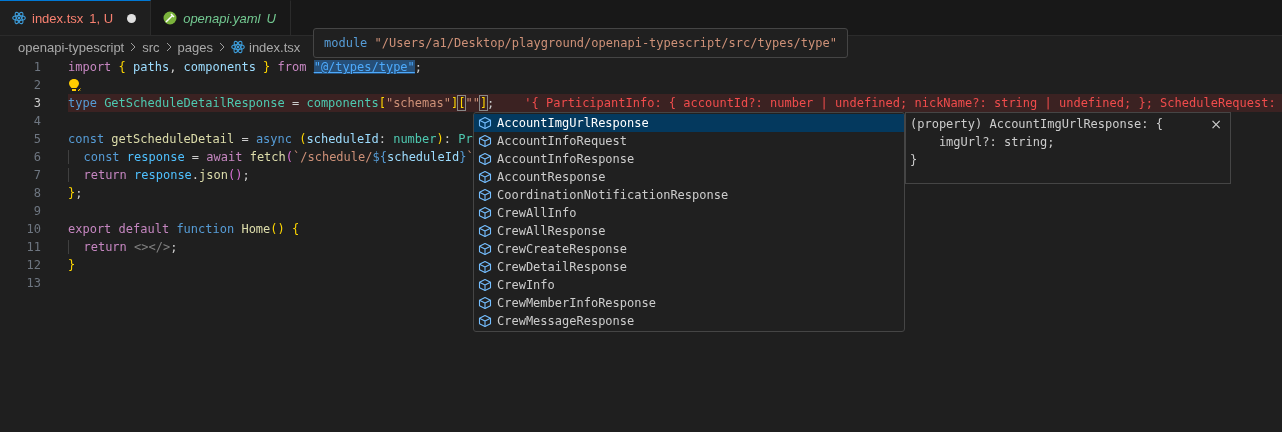 Image resolution: width=1282 pixels, height=432 pixels. I want to click on line-number: 1, so click(36, 67).